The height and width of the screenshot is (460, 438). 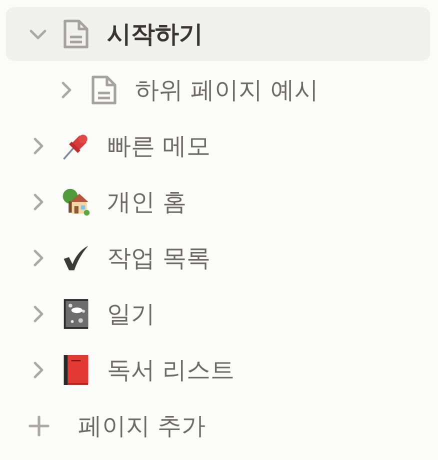 I want to click on book-icon, so click(x=76, y=370).